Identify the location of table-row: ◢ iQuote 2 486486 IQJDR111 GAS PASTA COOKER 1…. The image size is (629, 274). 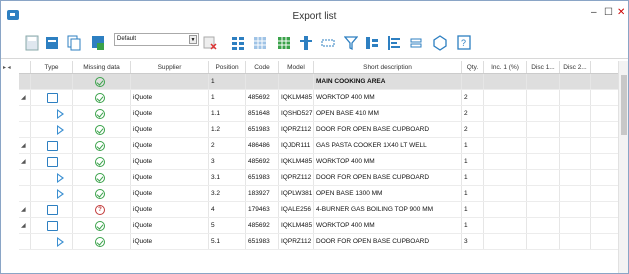
(319, 146).